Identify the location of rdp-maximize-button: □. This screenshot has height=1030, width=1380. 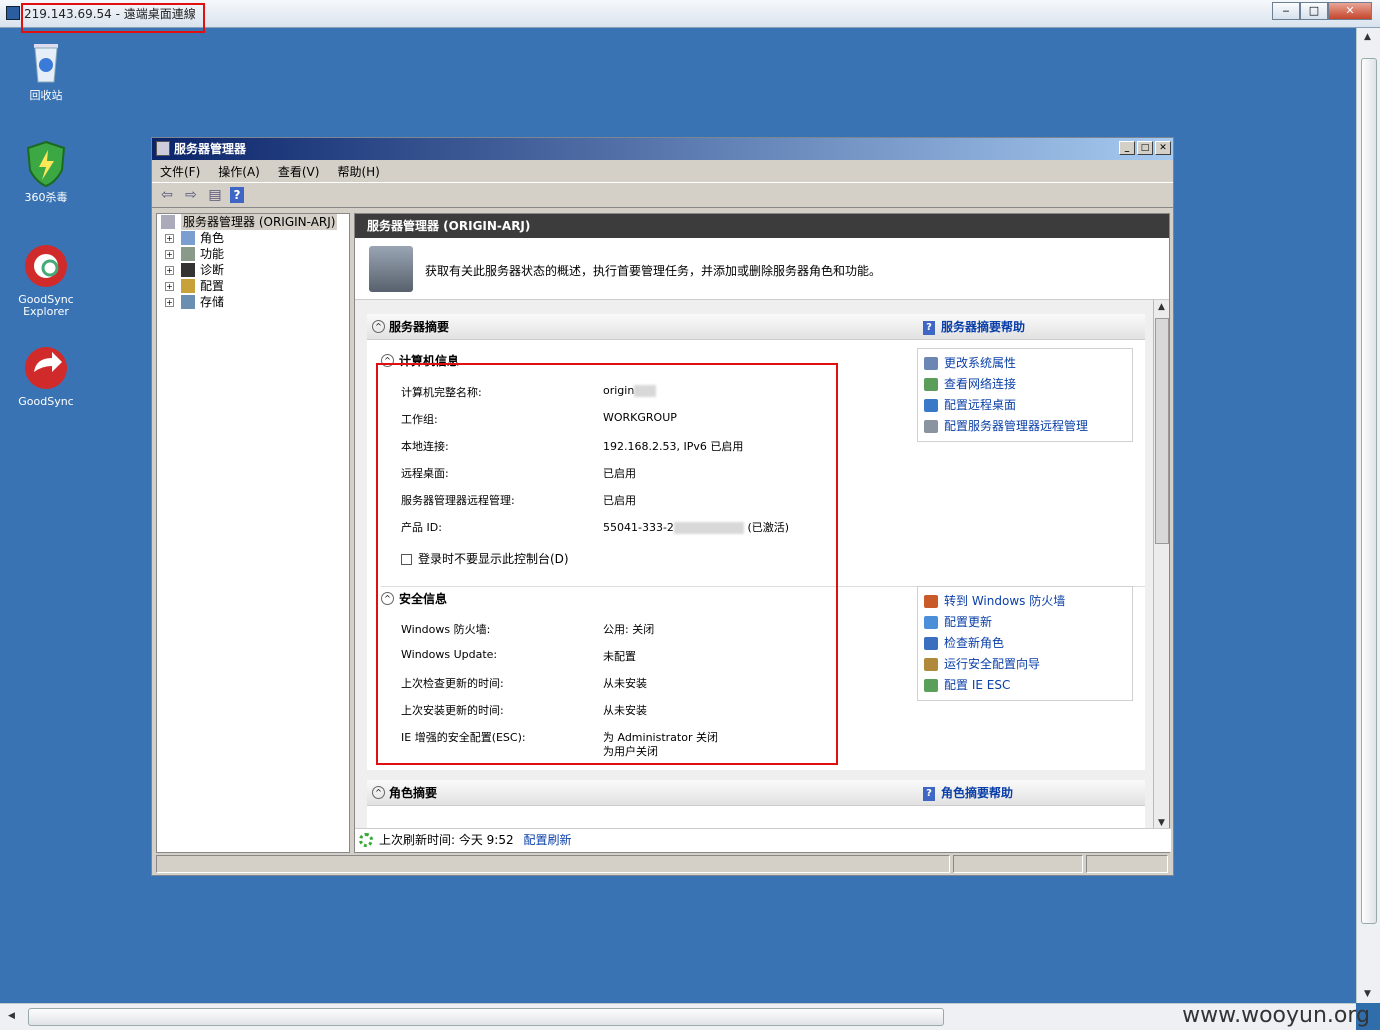
(1314, 11).